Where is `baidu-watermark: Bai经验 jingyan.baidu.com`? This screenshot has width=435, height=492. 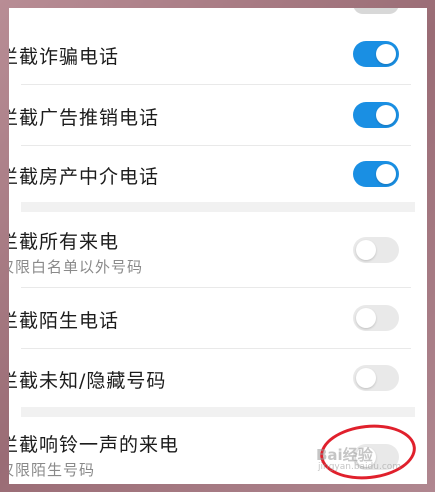 baidu-watermark: Bai经验 jingyan.baidu.com is located at coordinates (364, 456).